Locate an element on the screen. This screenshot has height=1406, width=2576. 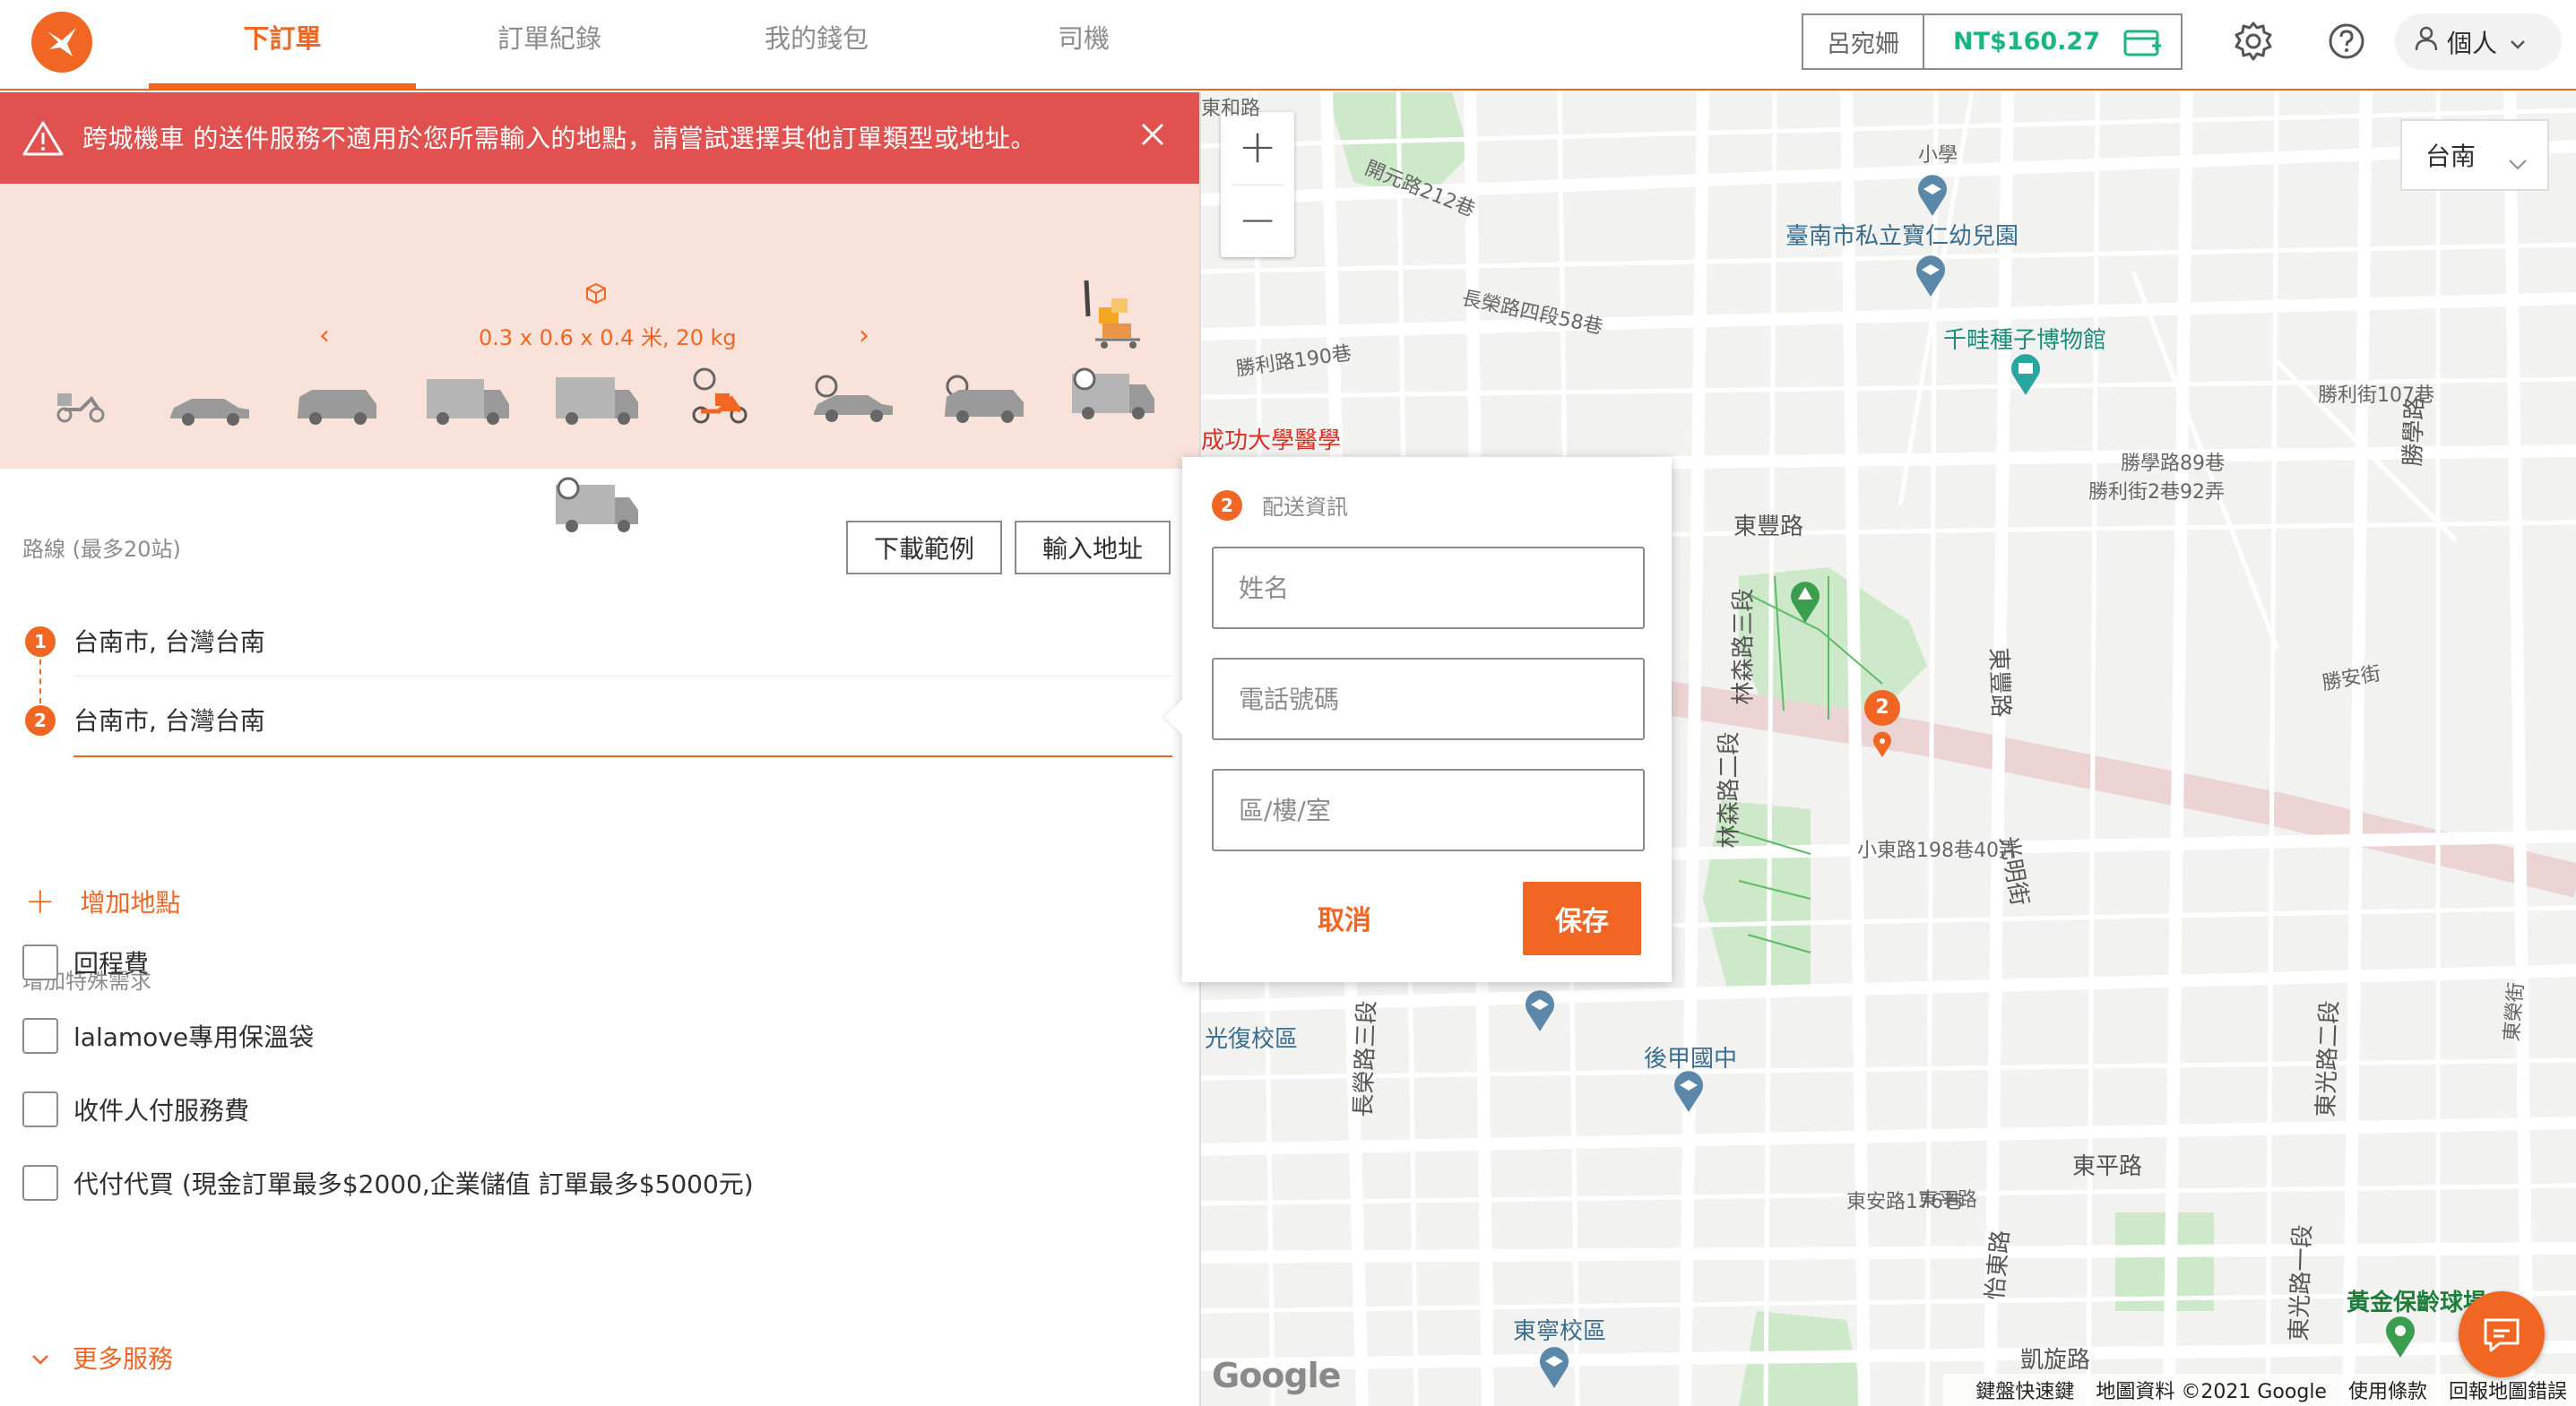
step-number-badge: 2 is located at coordinates (1227, 505).